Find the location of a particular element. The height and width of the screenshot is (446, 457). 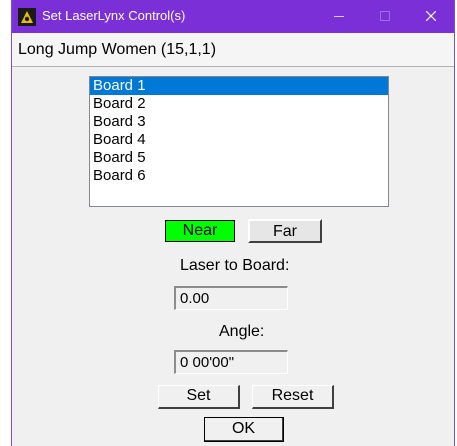

close-icon is located at coordinates (431, 16).